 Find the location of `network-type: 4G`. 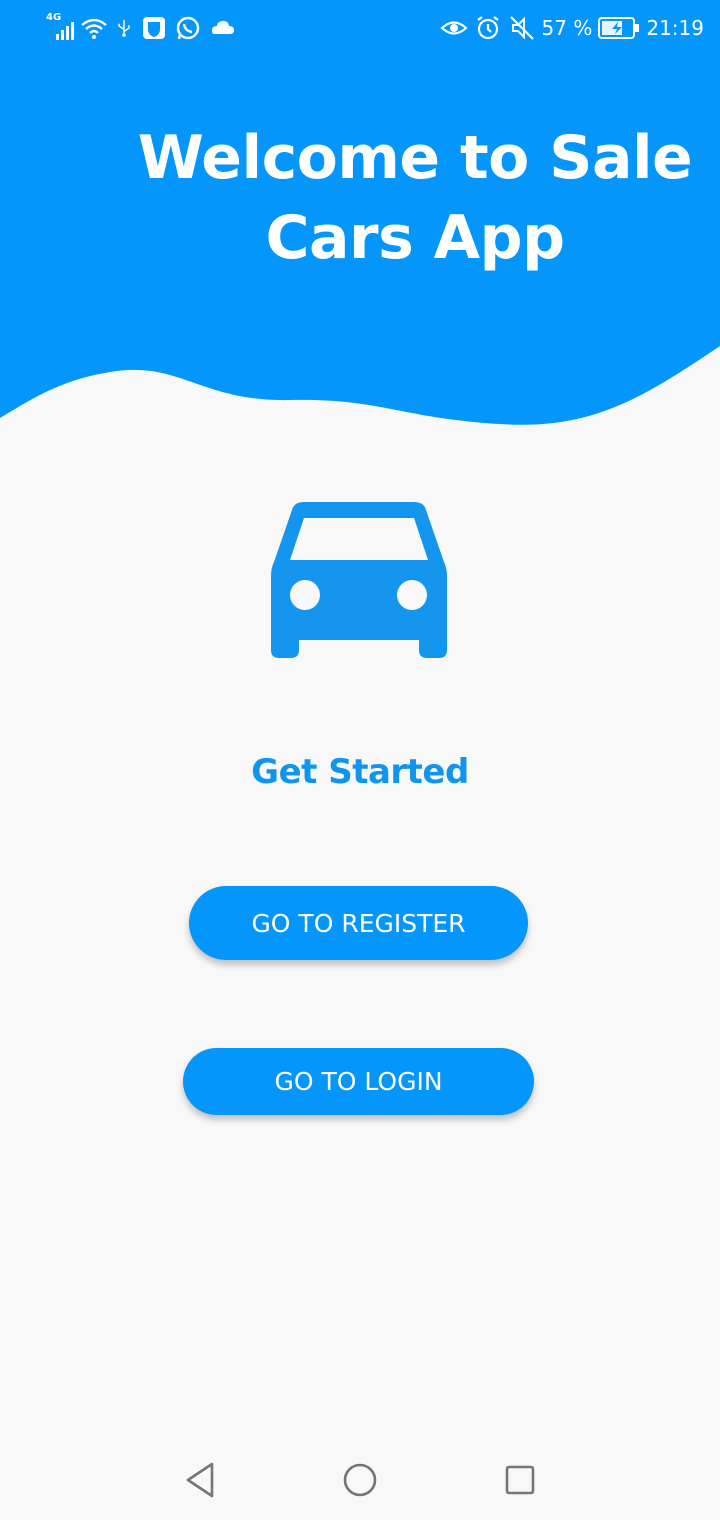

network-type: 4G is located at coordinates (54, 17).